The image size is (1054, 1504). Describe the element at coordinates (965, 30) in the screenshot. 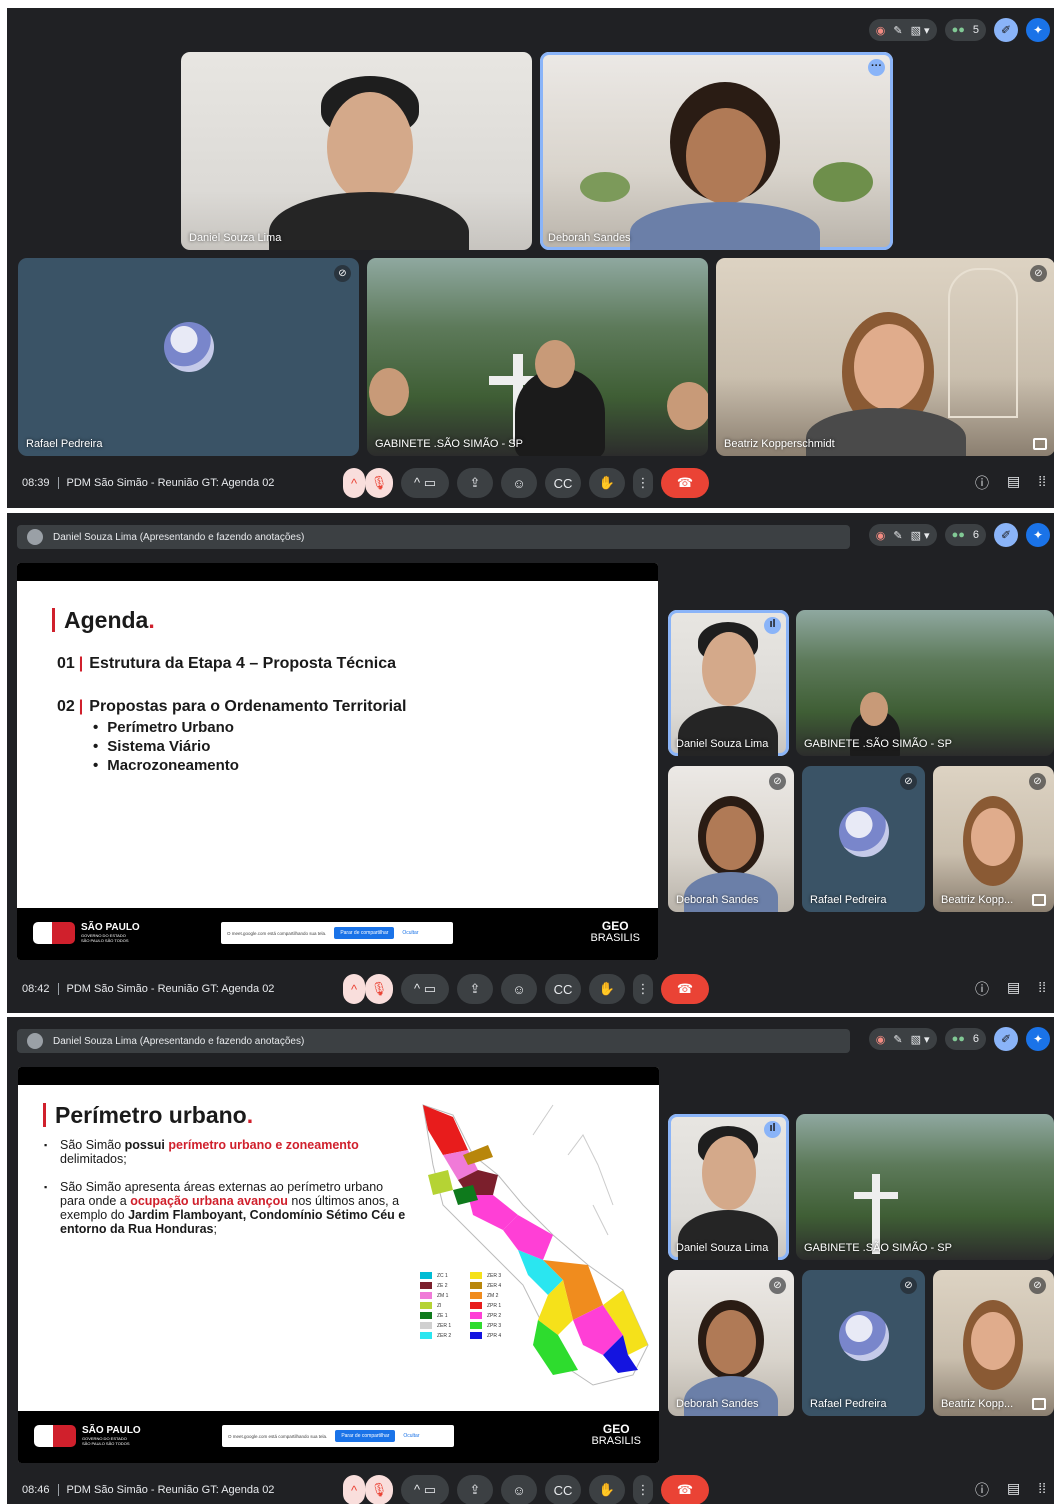

I see `people-count: ●● 5` at that location.